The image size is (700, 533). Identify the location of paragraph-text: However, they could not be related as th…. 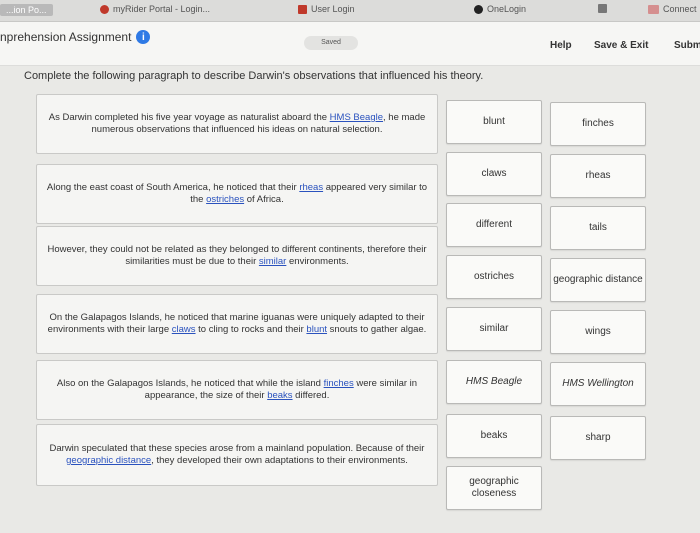
(237, 256).